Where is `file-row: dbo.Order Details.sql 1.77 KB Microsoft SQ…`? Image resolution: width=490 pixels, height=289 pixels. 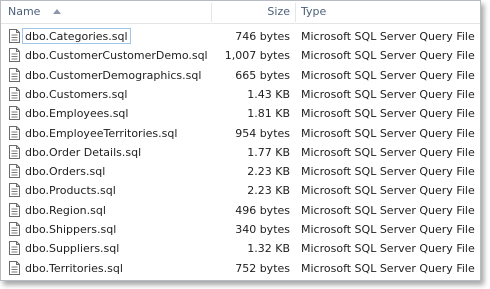 file-row: dbo.Order Details.sql 1.77 KB Microsoft SQ… is located at coordinates (240, 152).